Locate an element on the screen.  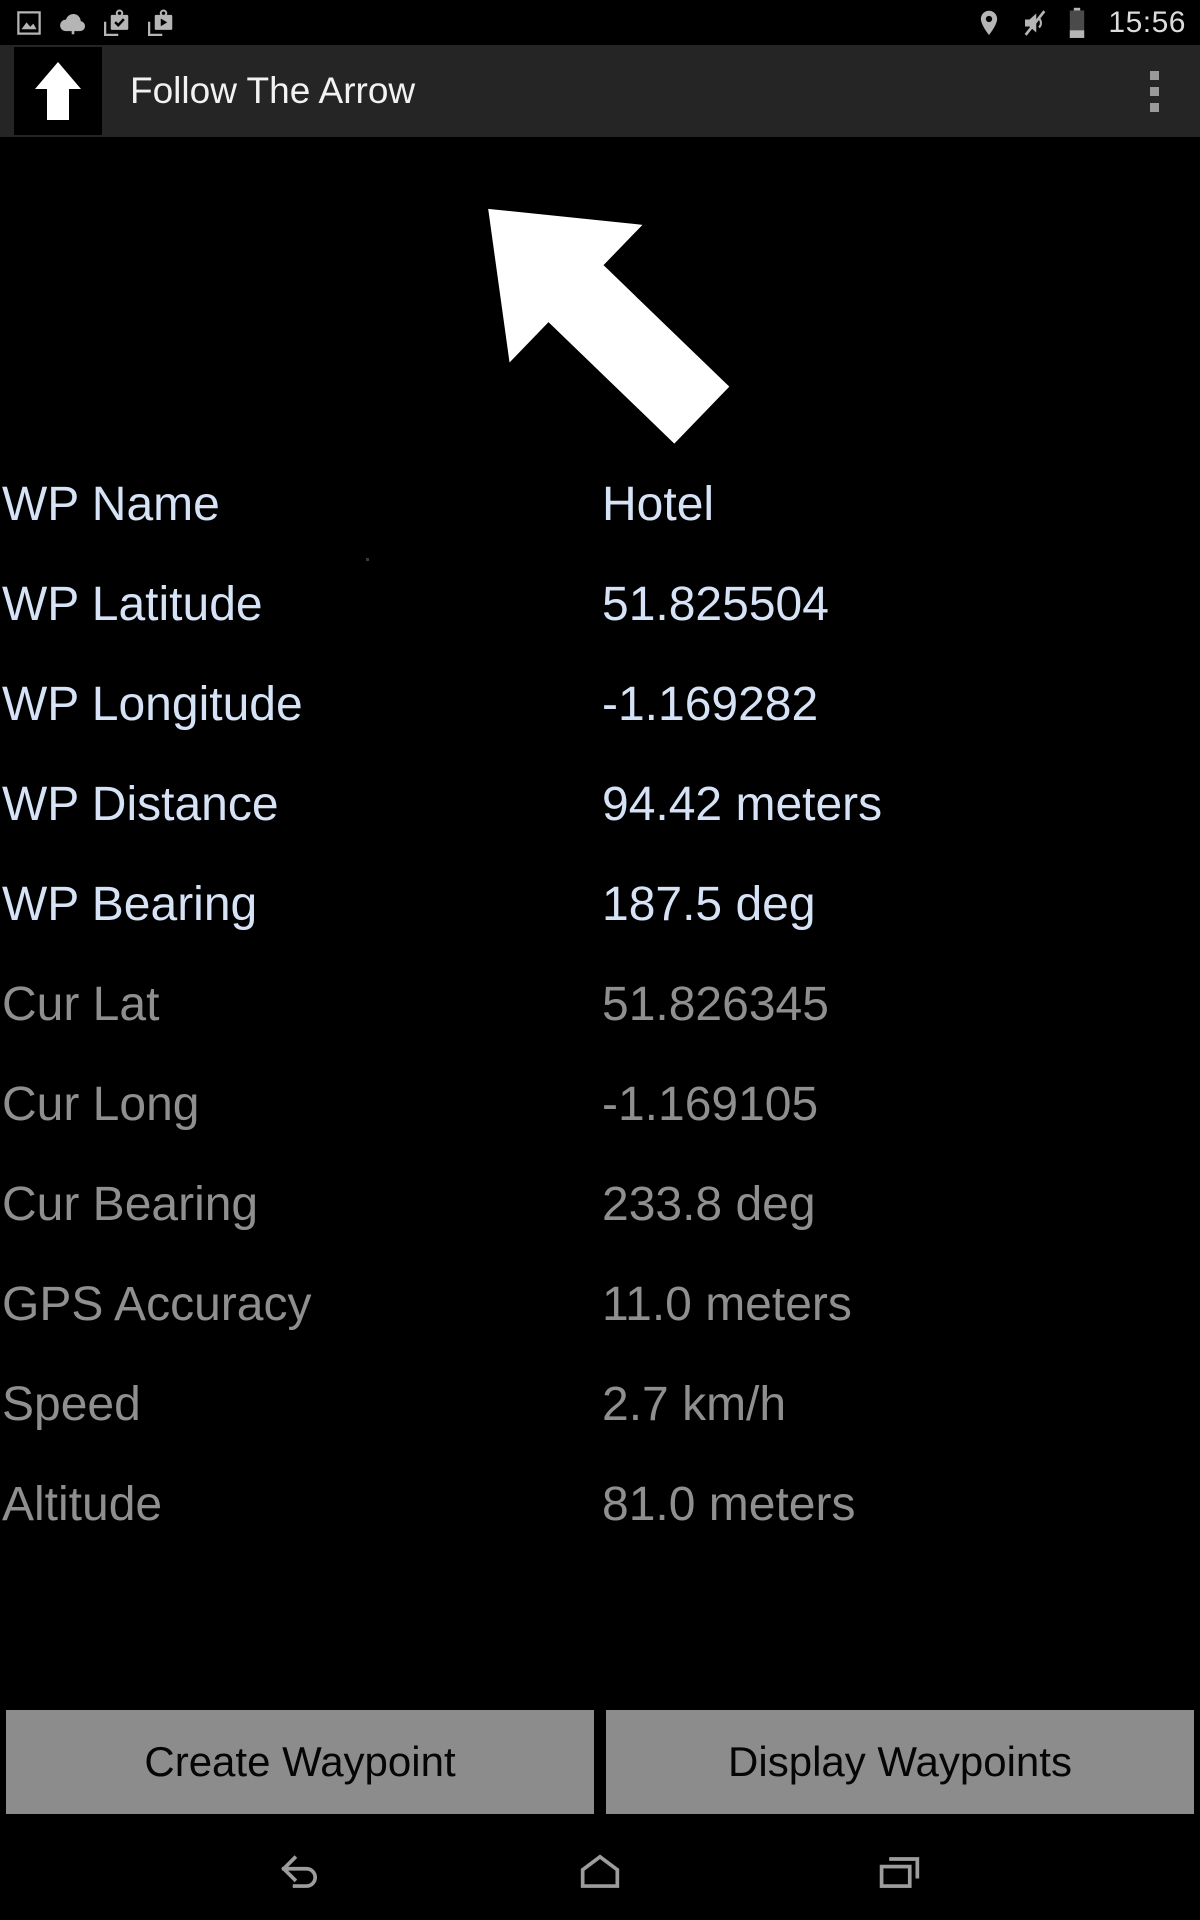
row-value: 51.826345 is located at coordinates (715, 1004).